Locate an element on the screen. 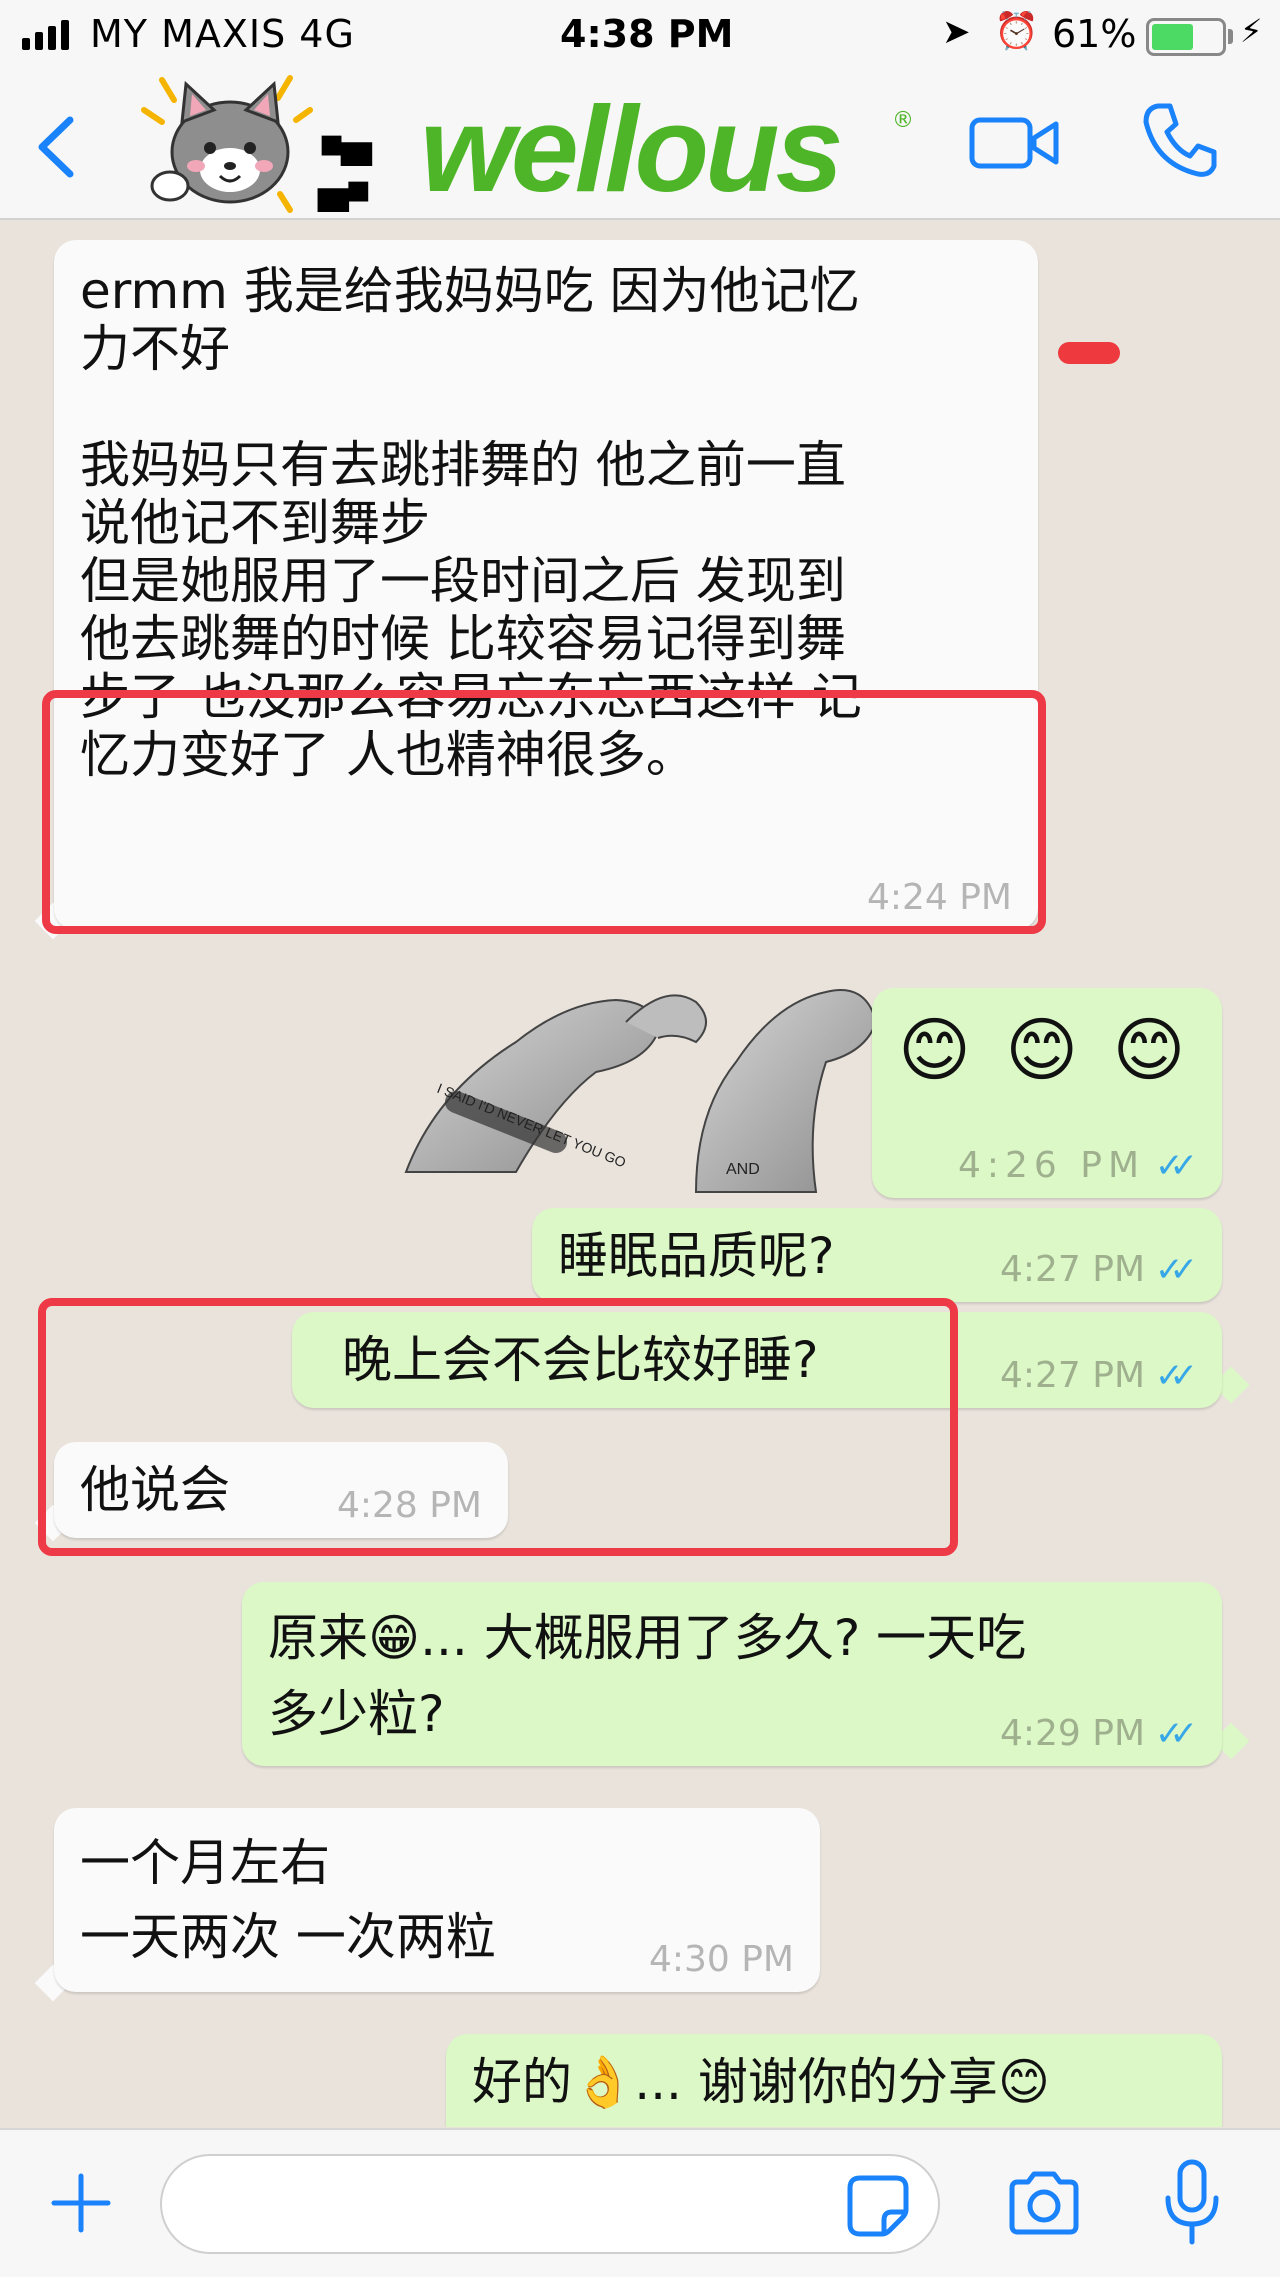 The image size is (1280, 2277). carrier-label: MY MAXIS 4G is located at coordinates (222, 34).